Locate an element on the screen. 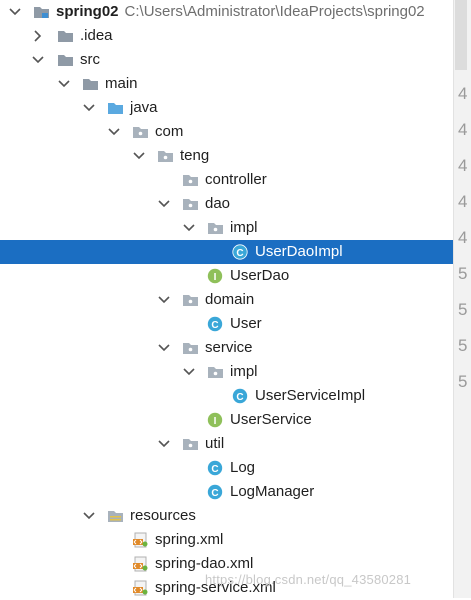 Image resolution: width=471 pixels, height=600 pixels. tree-label: domain is located at coordinates (230, 299).